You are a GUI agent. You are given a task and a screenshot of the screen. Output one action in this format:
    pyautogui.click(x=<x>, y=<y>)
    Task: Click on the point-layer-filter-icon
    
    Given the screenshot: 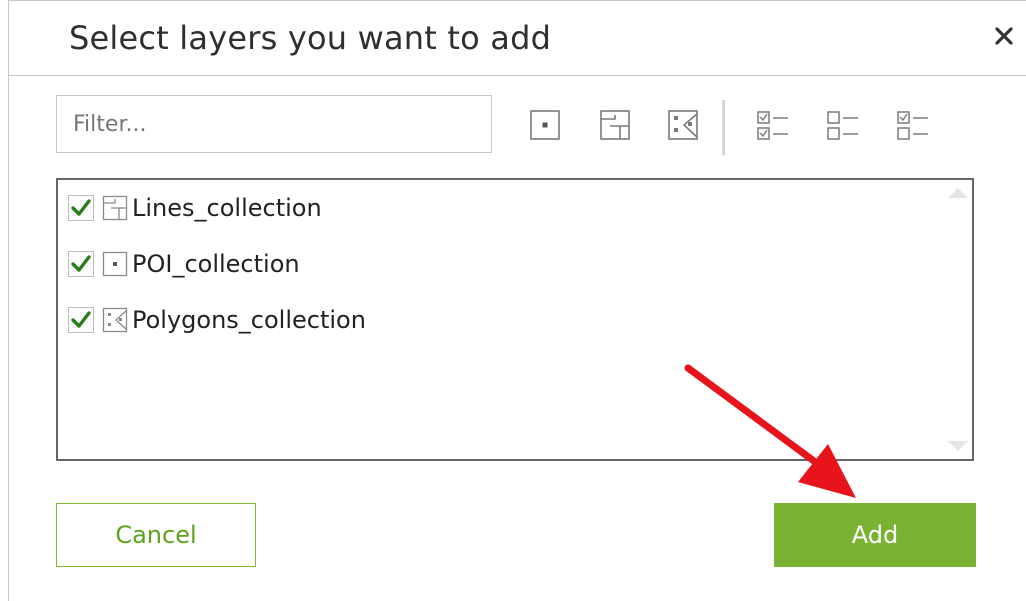 What is the action you would take?
    pyautogui.click(x=545, y=125)
    